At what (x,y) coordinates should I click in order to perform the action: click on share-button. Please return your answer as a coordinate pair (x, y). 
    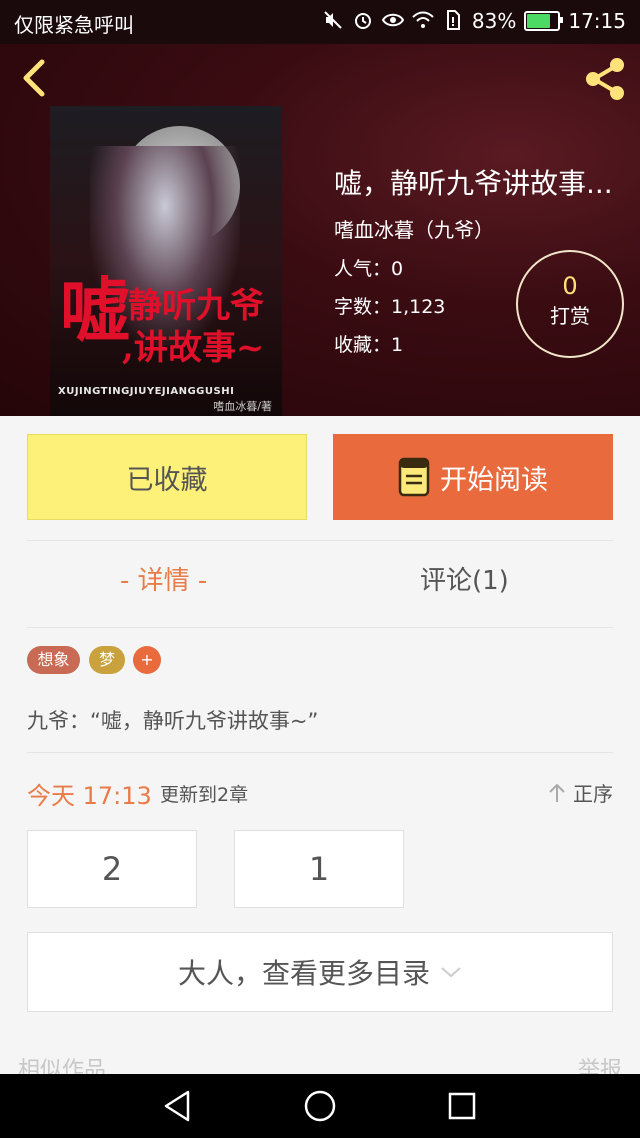
    Looking at the image, I should click on (605, 79).